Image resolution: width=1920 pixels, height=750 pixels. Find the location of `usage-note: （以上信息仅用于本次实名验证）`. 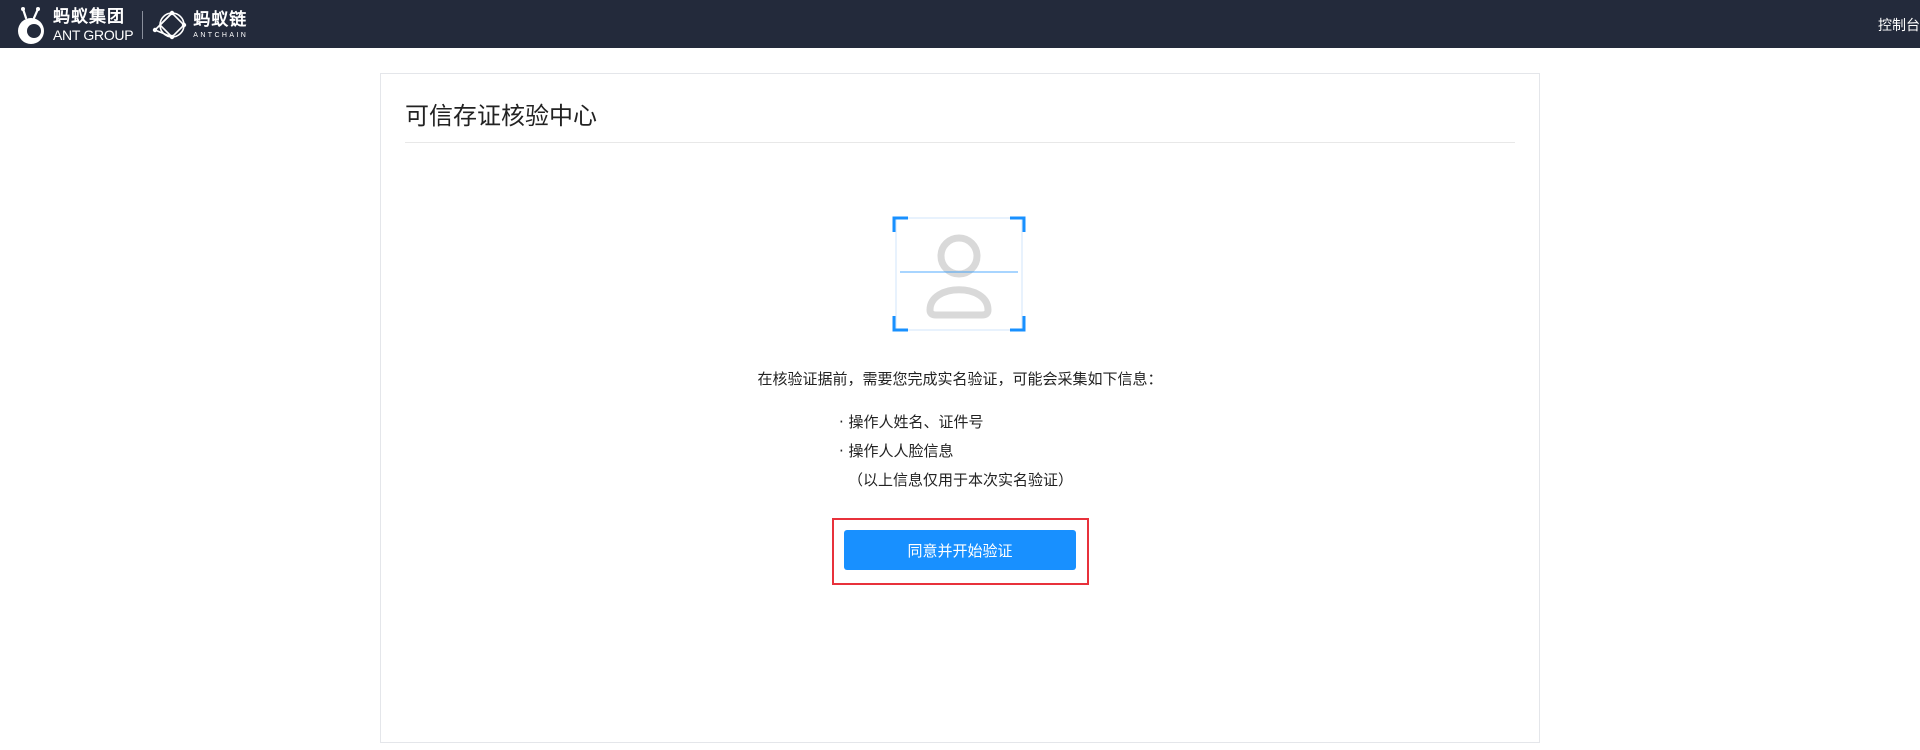

usage-note: （以上信息仅用于本次实名验证） is located at coordinates (961, 480).